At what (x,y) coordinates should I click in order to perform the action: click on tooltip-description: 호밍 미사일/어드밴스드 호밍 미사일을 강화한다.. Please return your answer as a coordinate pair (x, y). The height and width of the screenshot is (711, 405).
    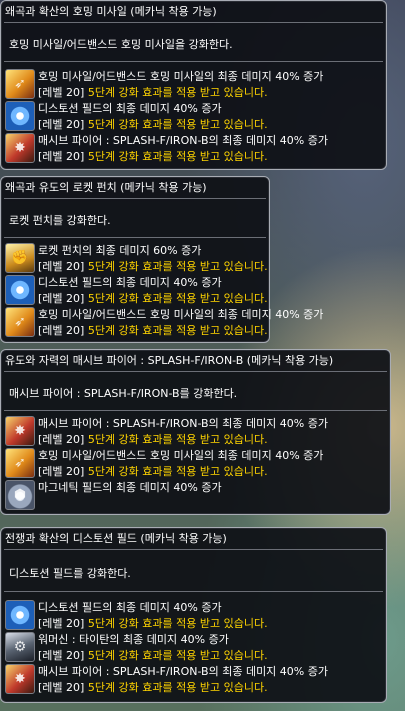
    Looking at the image, I should click on (121, 44).